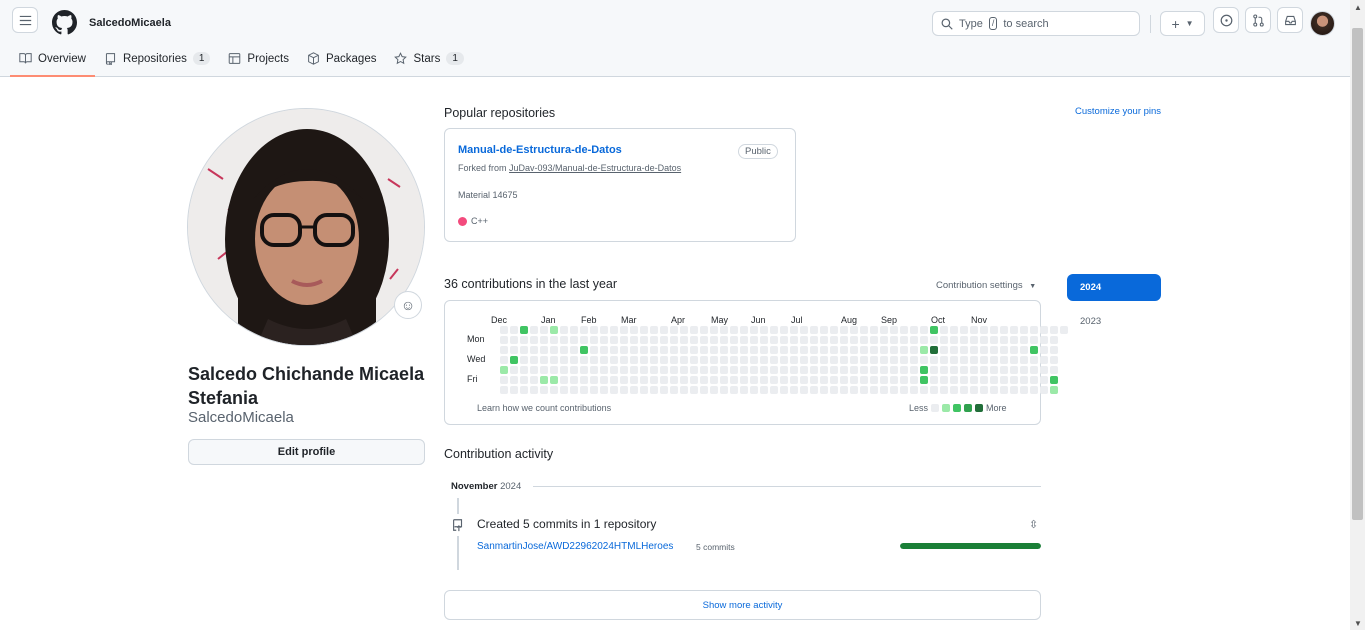 The image size is (1365, 630). Describe the element at coordinates (130, 23) in the screenshot. I see `header-username: SalcedoMicaela` at that location.